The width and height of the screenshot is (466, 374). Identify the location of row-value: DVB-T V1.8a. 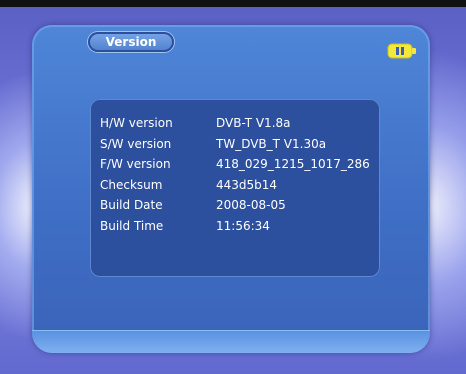
(253, 123).